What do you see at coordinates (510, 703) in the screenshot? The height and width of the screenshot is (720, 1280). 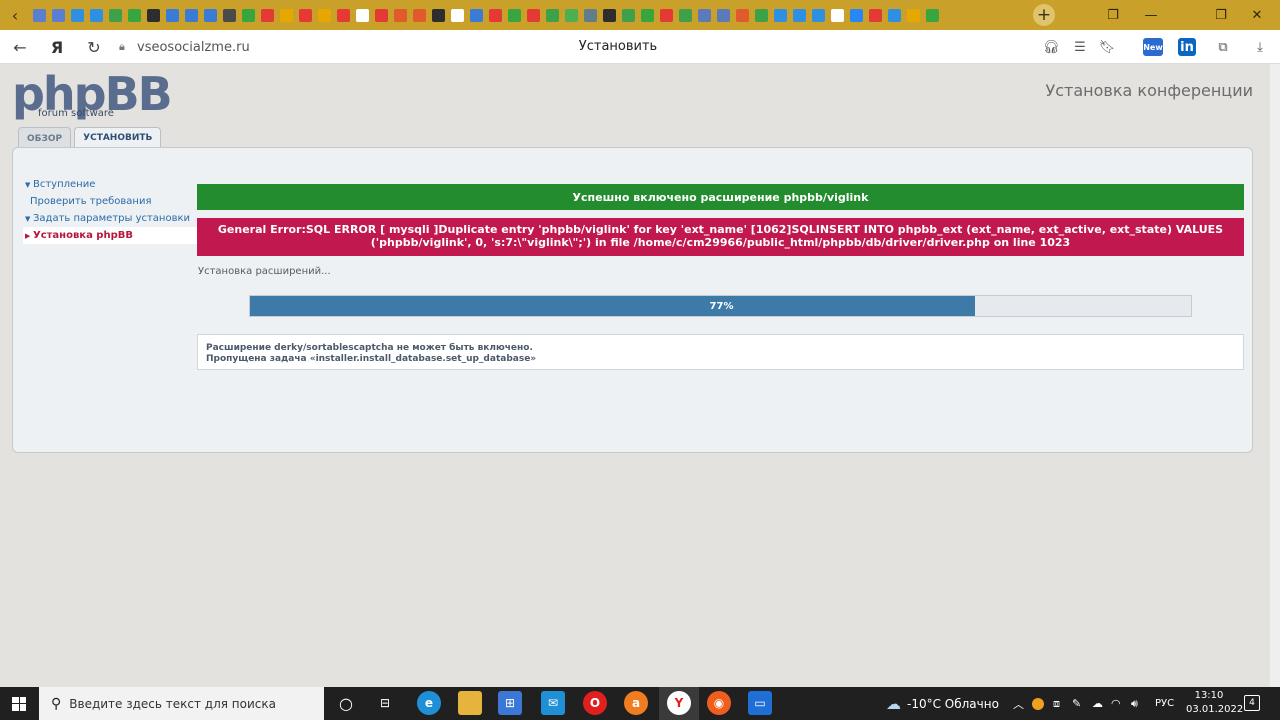 I see `store-icon: ⊞` at bounding box center [510, 703].